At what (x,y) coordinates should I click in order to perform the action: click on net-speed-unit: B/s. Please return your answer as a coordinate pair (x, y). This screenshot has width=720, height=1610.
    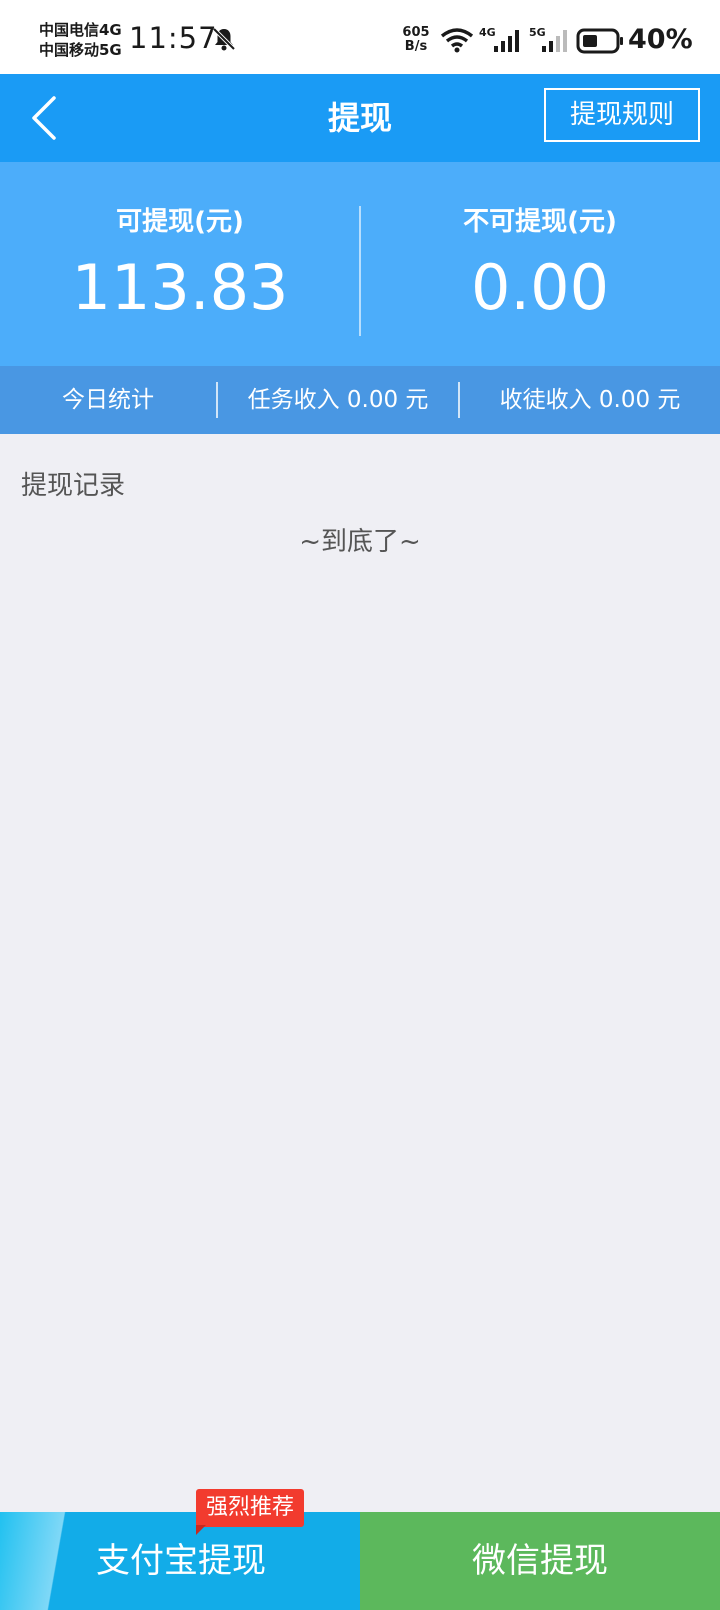
    Looking at the image, I should click on (416, 46).